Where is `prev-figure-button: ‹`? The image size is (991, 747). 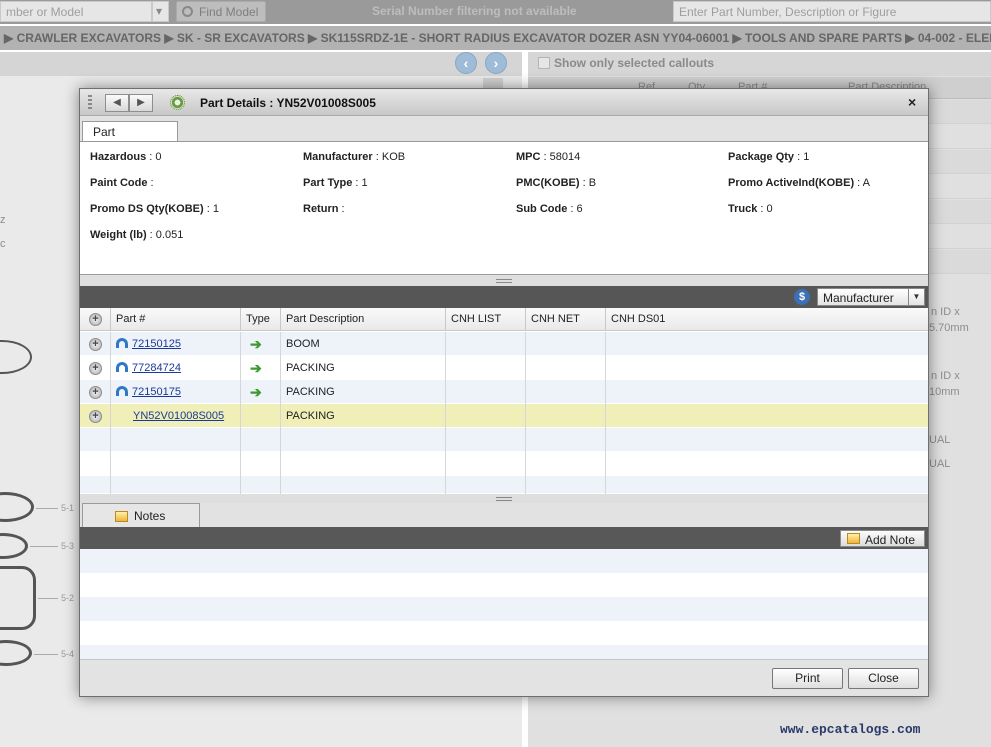
prev-figure-button: ‹ is located at coordinates (466, 63).